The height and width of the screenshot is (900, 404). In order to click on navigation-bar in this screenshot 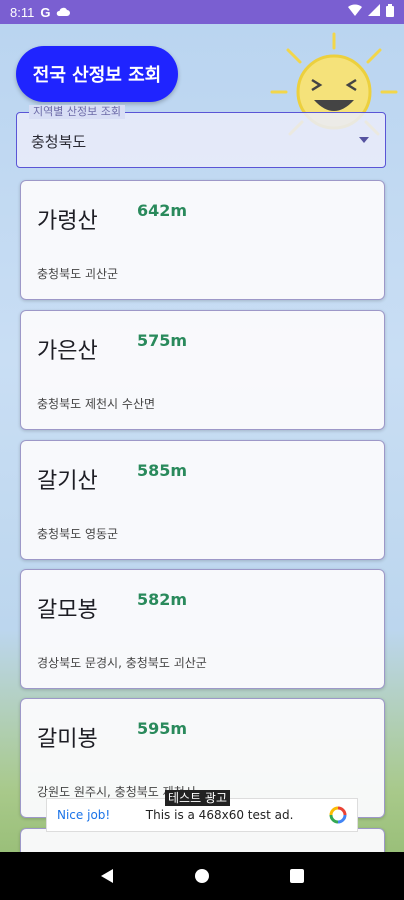, I will do `click(202, 876)`.